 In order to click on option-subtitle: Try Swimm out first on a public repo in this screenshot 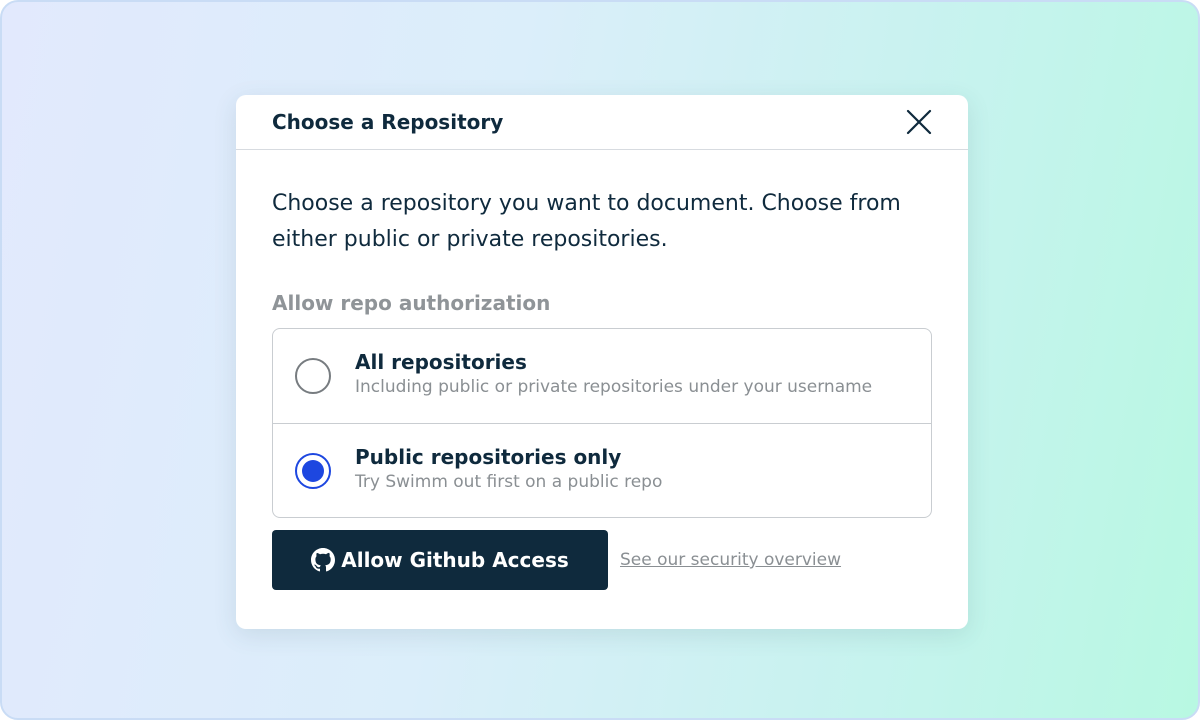, I will do `click(509, 481)`.